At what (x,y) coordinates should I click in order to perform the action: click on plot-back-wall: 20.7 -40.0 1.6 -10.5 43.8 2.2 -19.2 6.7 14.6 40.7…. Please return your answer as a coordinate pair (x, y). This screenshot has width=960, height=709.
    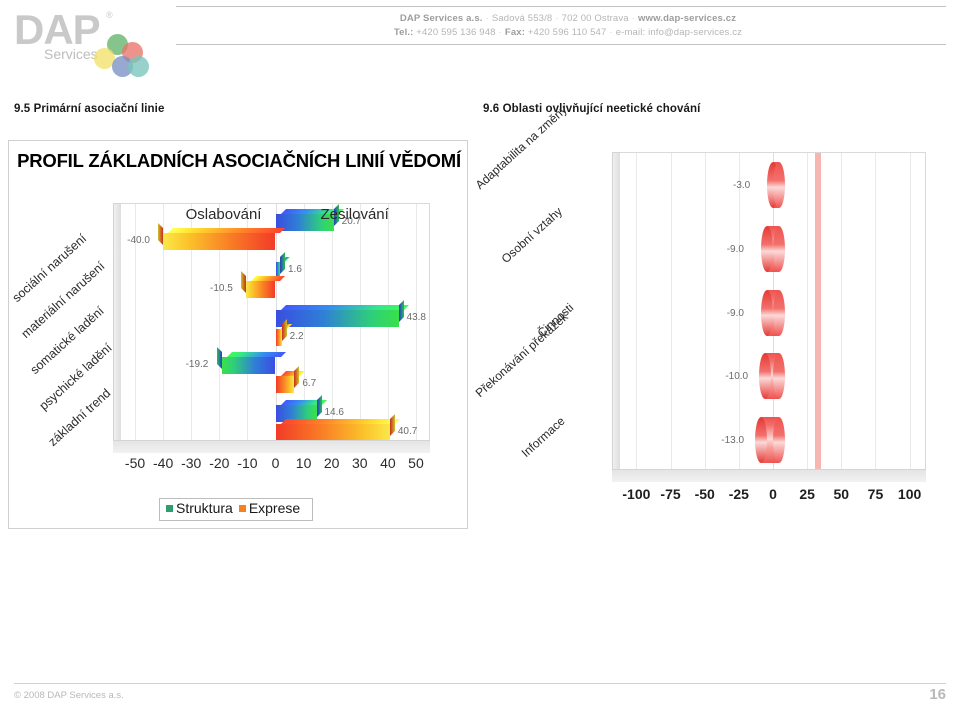
    Looking at the image, I should click on (275, 322).